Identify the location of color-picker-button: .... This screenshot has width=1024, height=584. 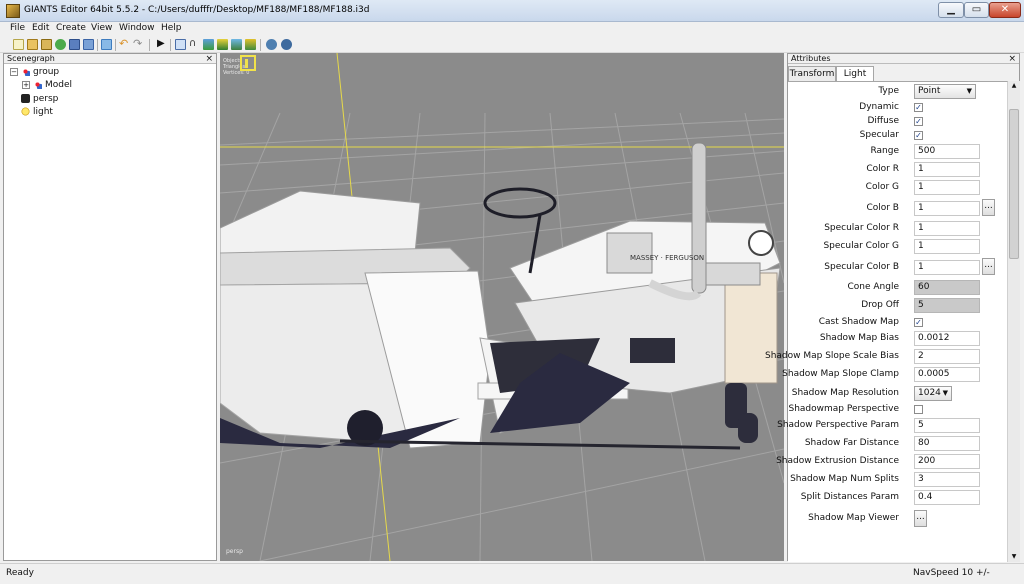
(988, 207).